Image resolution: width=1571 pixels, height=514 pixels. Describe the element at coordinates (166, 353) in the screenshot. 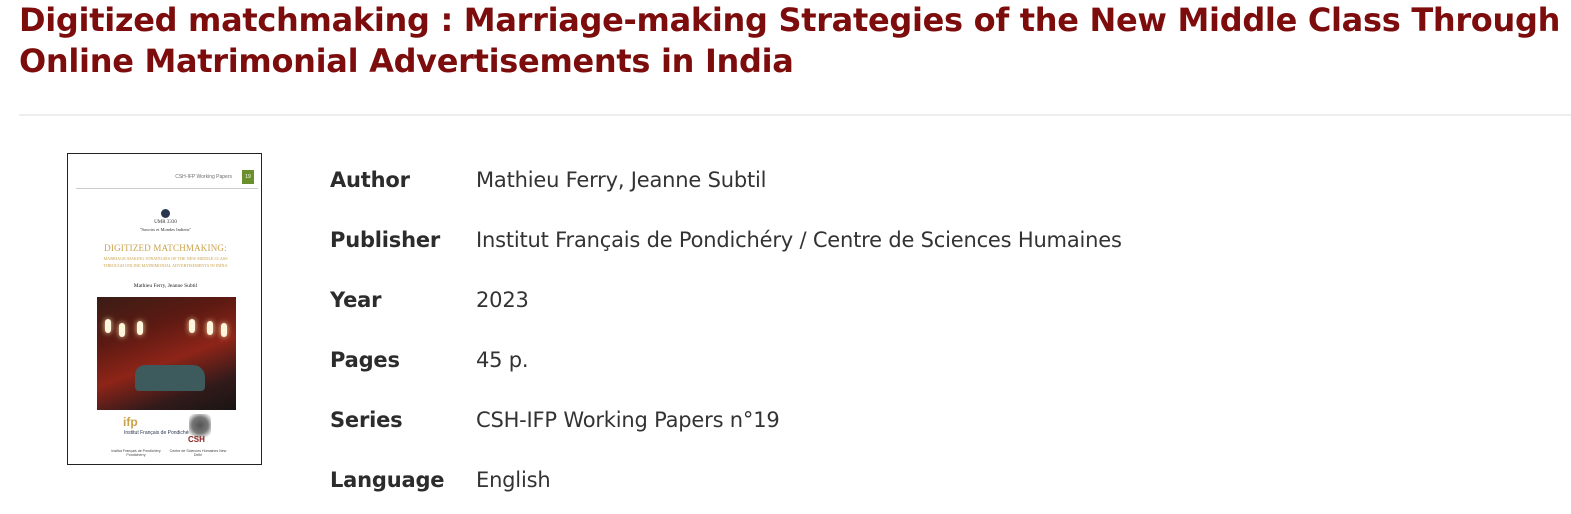

I see `cover-photo` at that location.